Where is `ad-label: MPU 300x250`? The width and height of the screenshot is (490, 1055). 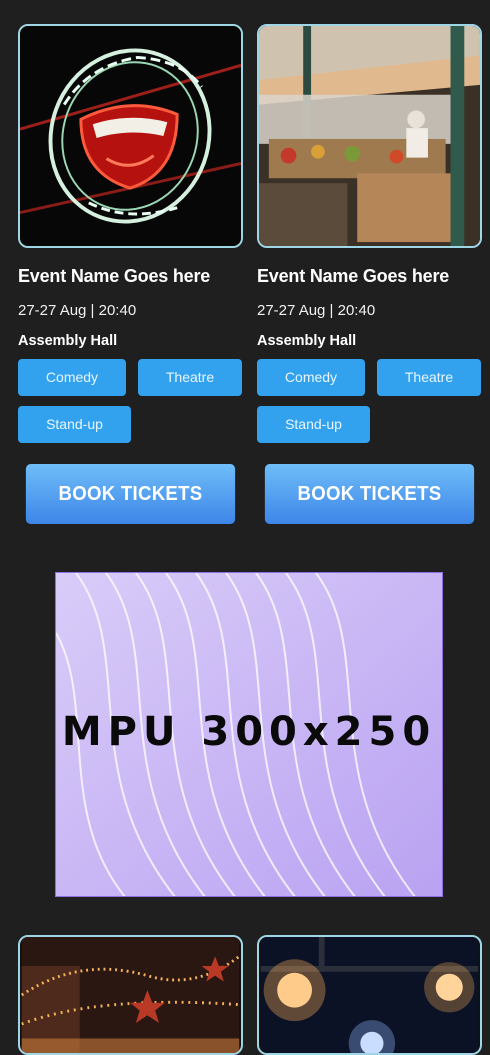 ad-label: MPU 300x250 is located at coordinates (249, 732).